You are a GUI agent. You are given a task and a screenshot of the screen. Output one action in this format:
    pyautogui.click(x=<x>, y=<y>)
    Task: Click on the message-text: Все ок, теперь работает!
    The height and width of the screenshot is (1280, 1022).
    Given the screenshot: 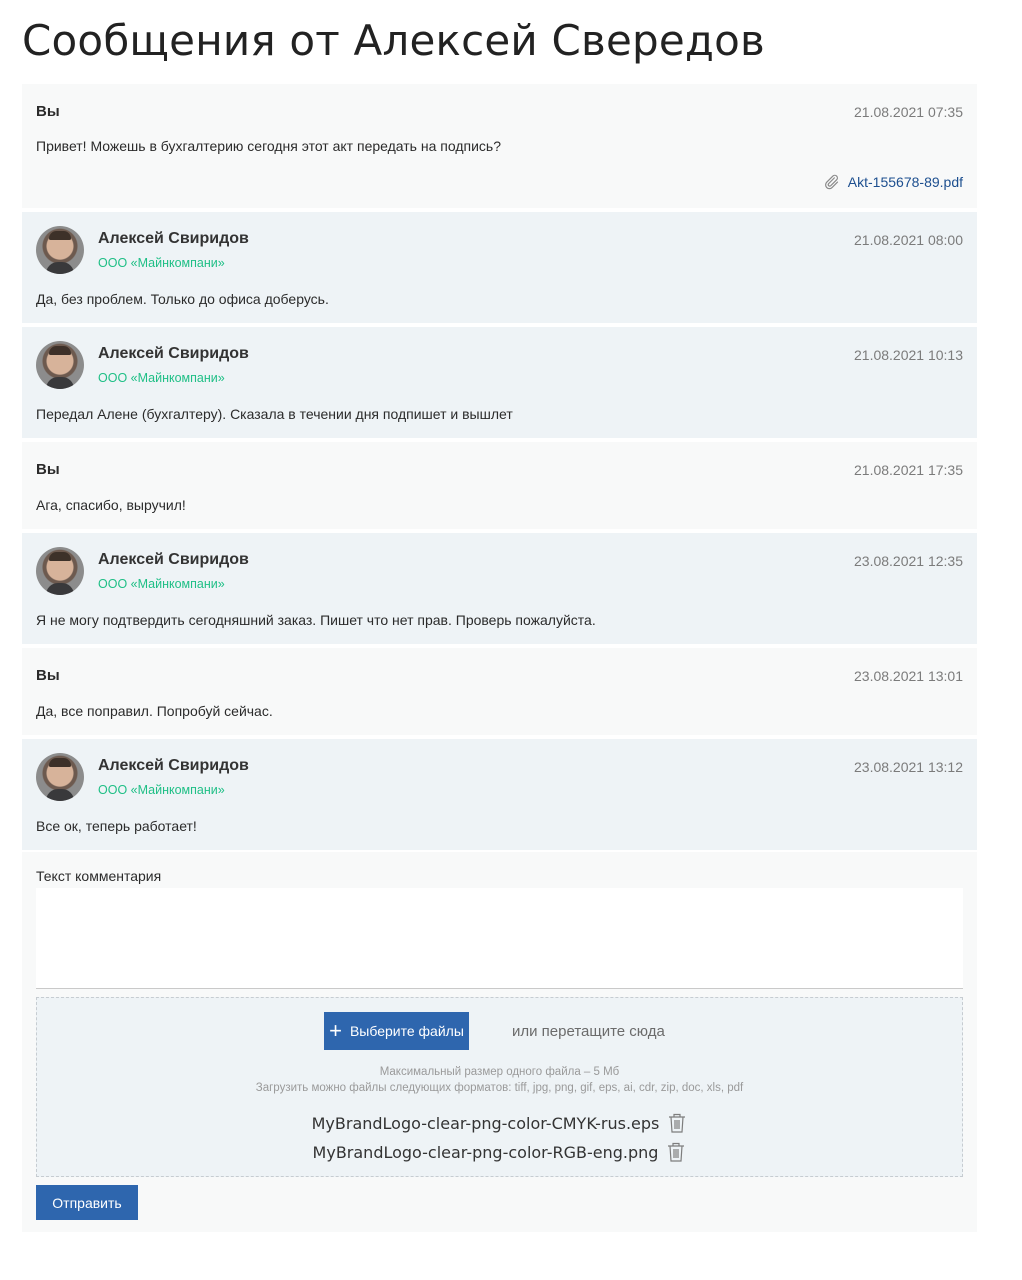 What is the action you would take?
    pyautogui.click(x=116, y=826)
    